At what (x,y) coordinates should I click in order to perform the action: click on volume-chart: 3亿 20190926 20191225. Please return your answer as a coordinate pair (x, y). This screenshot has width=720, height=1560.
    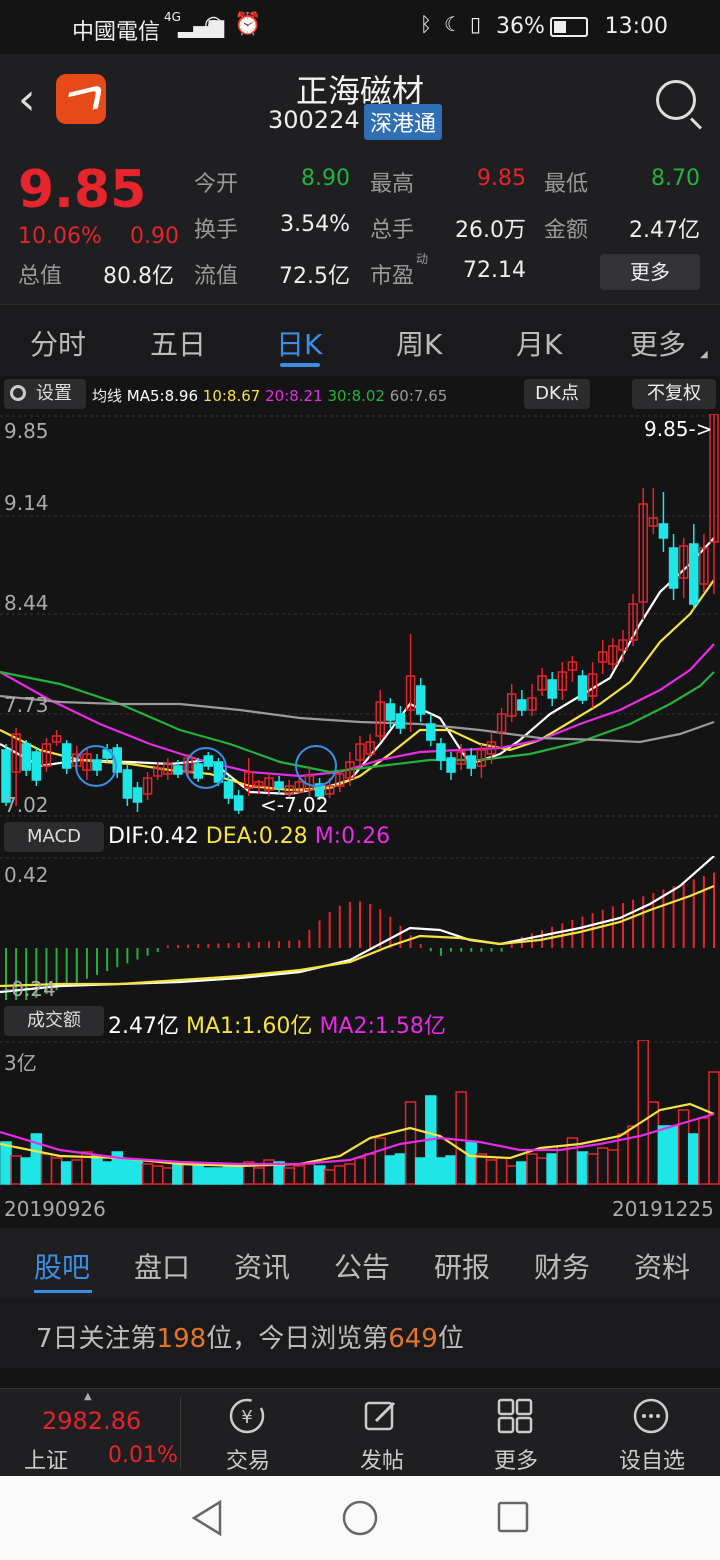
    Looking at the image, I should click on (360, 1130).